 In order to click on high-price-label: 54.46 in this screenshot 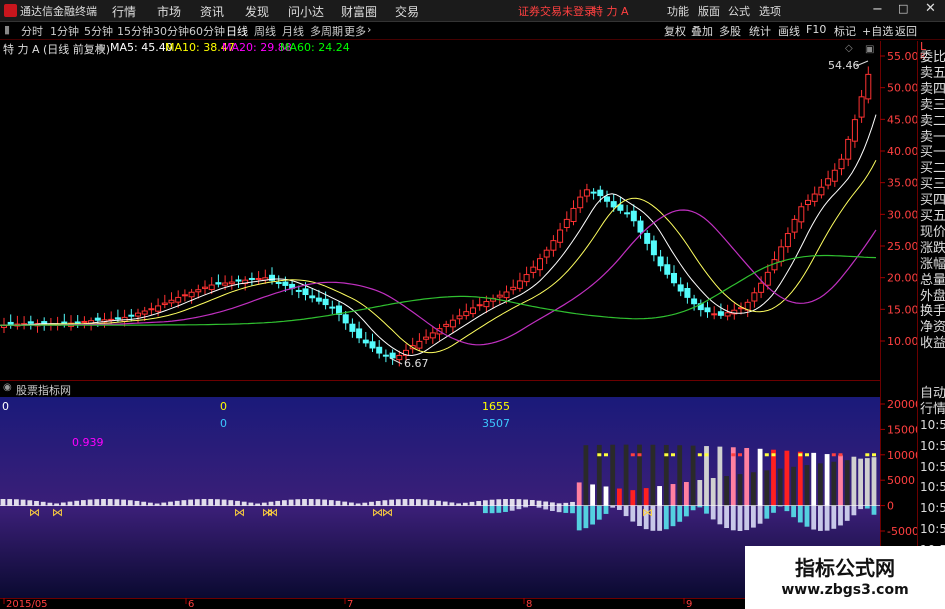, I will do `click(844, 65)`.